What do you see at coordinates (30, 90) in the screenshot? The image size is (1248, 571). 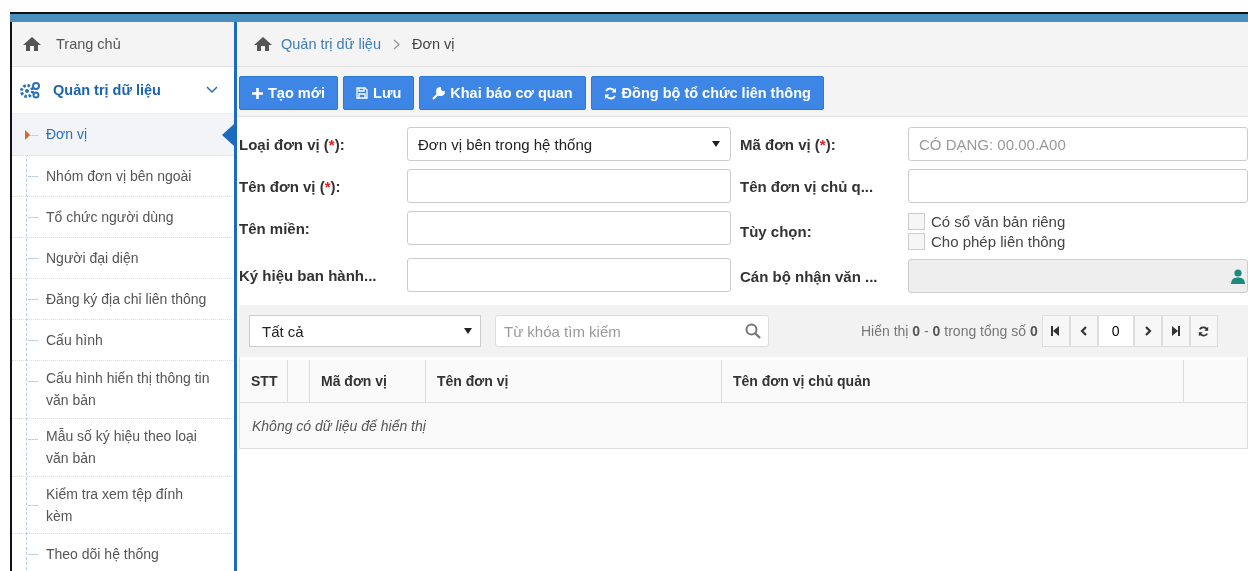 I see `gears-icon` at bounding box center [30, 90].